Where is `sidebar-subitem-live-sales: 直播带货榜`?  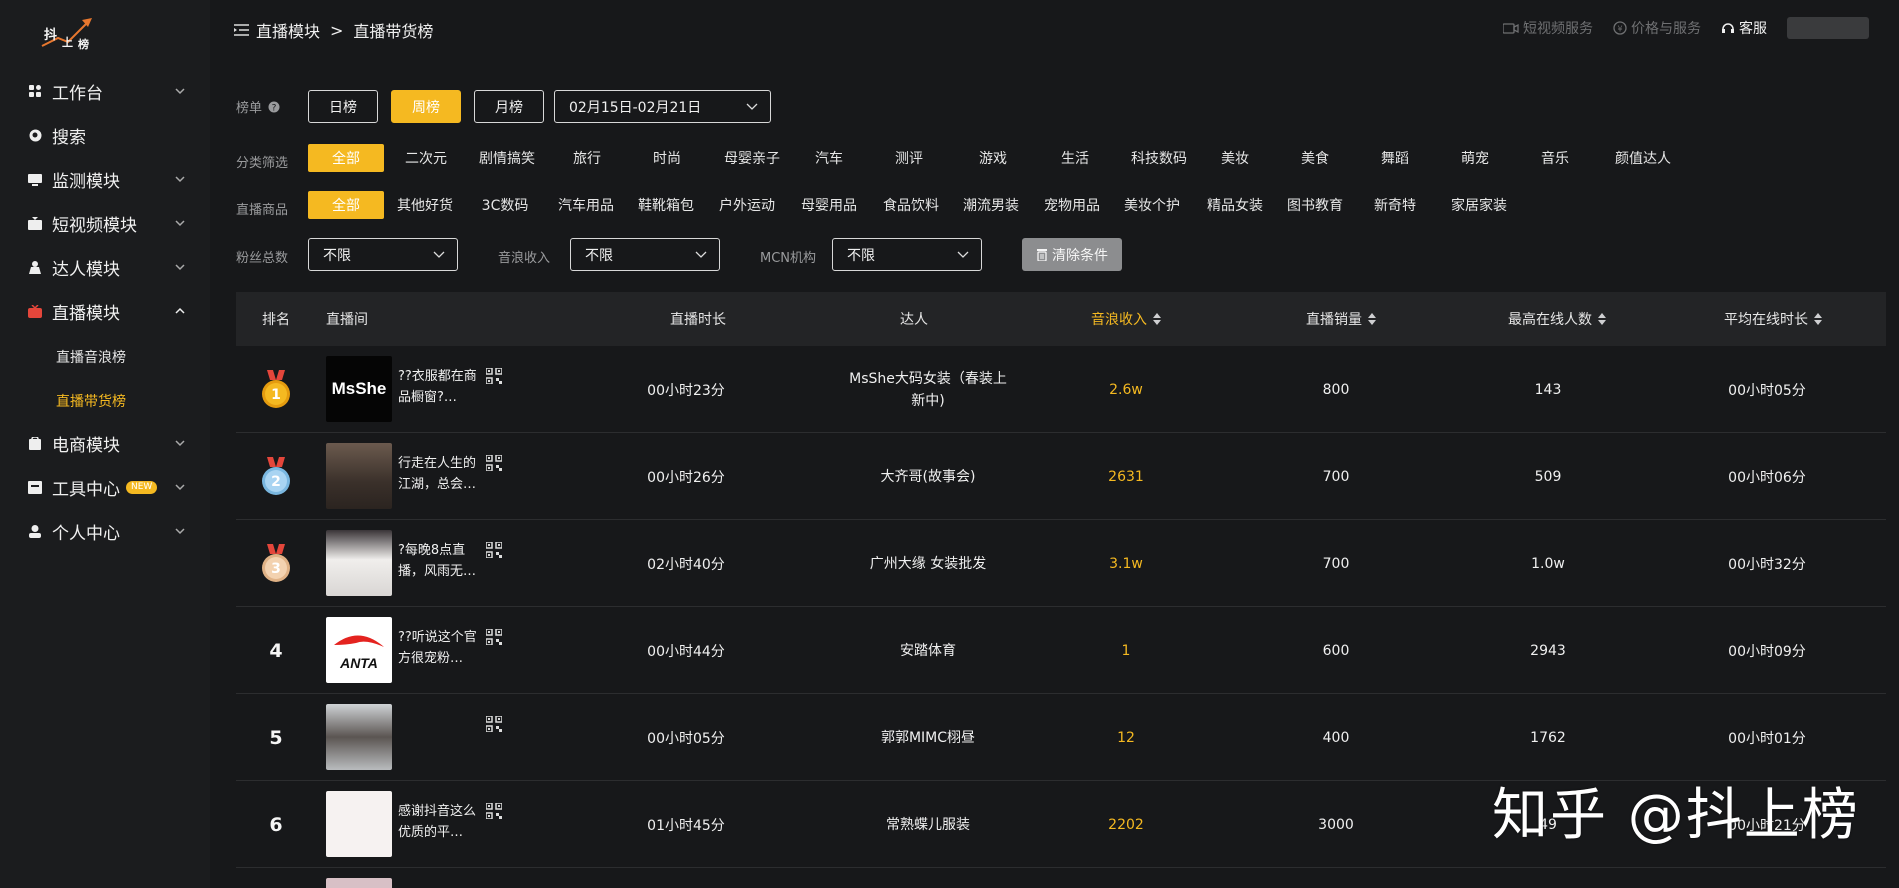
sidebar-subitem-live-sales: 直播带货榜 is located at coordinates (91, 401).